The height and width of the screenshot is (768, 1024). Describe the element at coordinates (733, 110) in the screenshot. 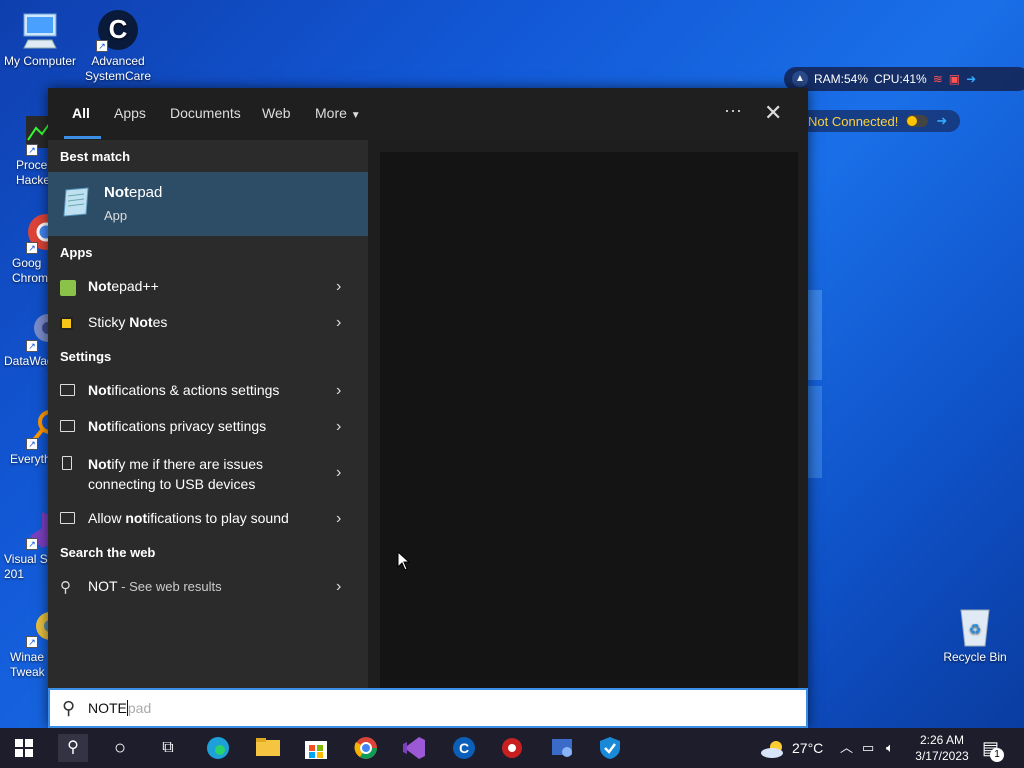

I see `more-options-icon: ···` at that location.